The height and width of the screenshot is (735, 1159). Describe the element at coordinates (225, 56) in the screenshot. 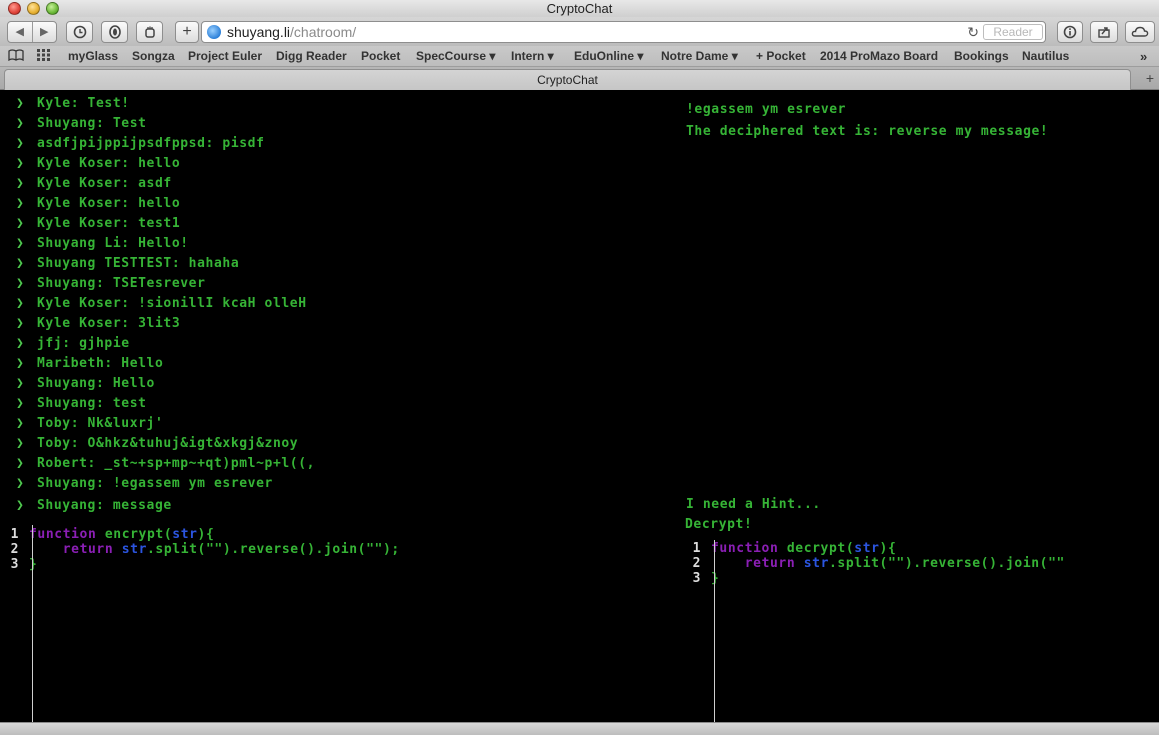

I see `bookmark-project-euler: Project Euler` at that location.